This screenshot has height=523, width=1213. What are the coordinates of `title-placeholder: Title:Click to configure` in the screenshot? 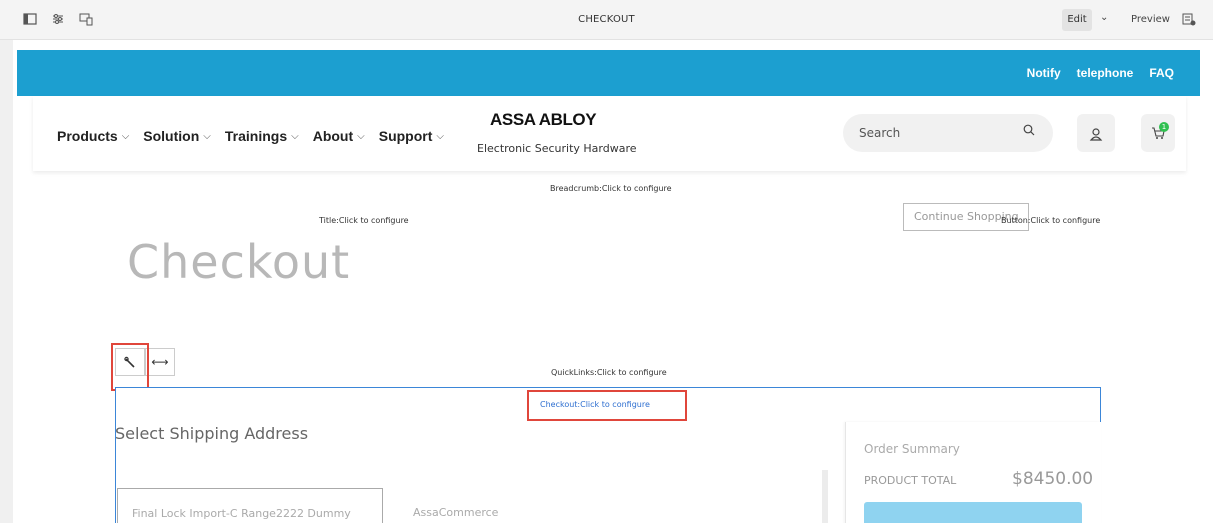 It's located at (364, 220).